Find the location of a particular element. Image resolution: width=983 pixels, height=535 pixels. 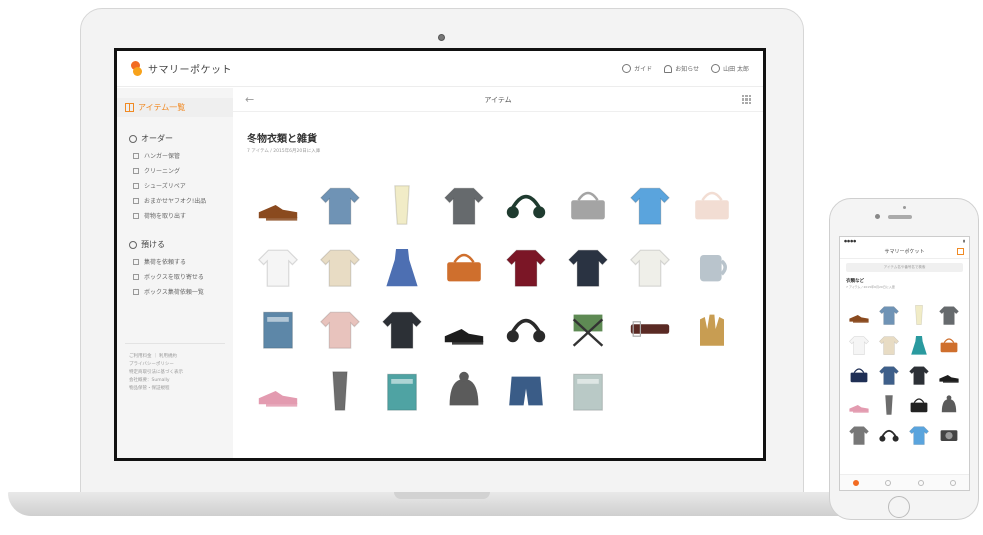

denim-jacket-image is located at coordinates (889, 375).